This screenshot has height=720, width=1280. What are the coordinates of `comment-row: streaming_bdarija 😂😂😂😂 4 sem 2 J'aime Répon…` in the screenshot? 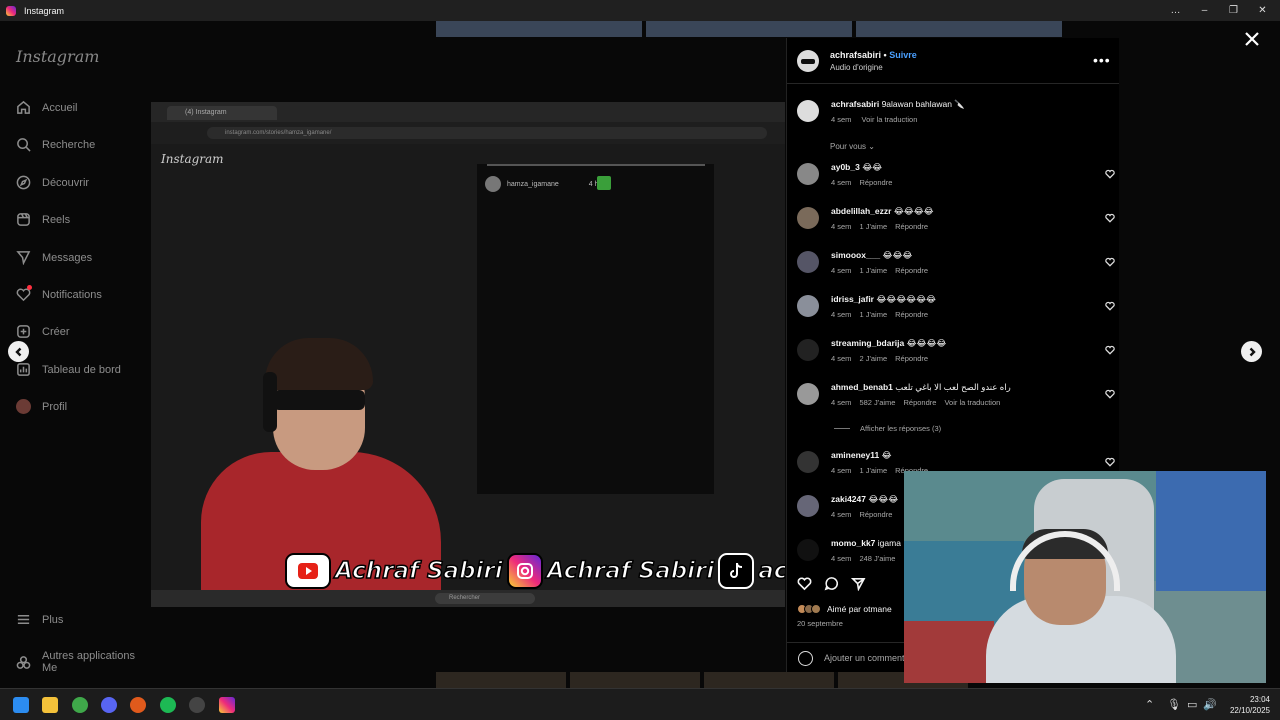 It's located at (957, 358).